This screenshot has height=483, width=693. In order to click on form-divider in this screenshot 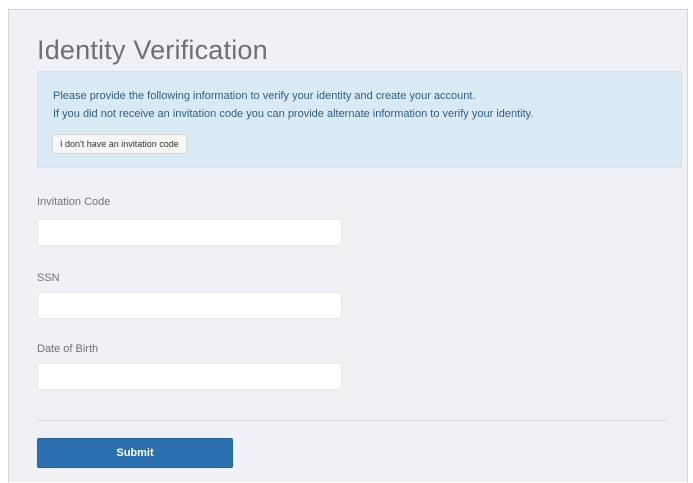, I will do `click(352, 420)`.